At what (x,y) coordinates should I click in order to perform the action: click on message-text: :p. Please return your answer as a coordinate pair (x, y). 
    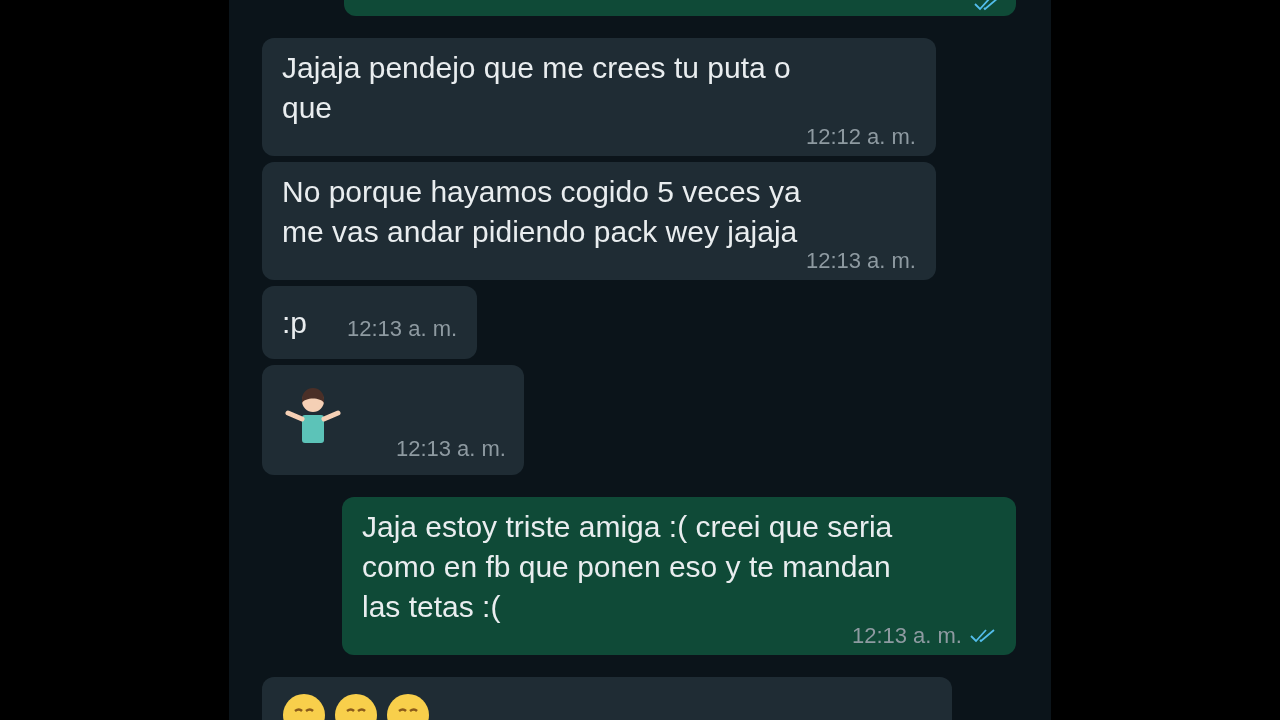
    Looking at the image, I should click on (295, 323).